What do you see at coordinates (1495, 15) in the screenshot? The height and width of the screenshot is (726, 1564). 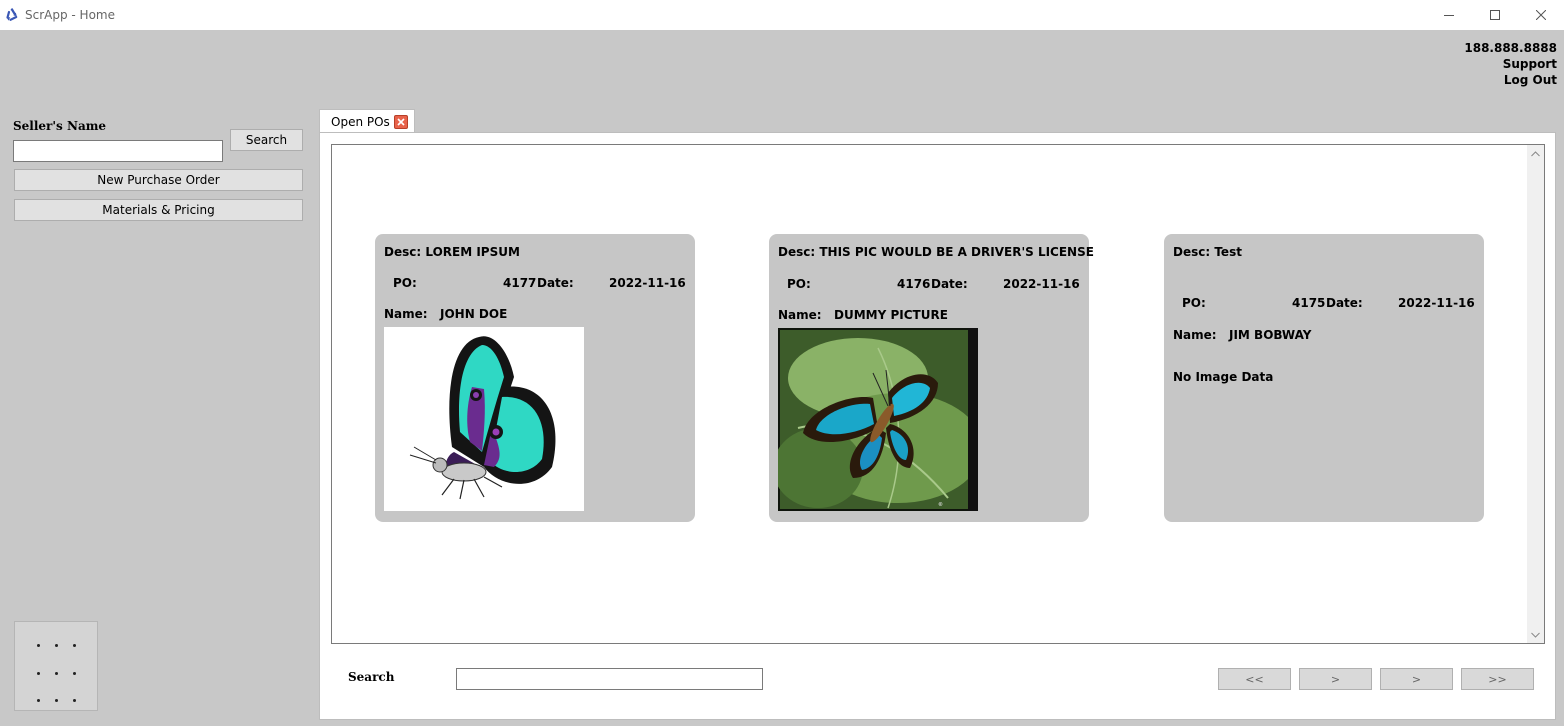 I see `maximize-icon` at bounding box center [1495, 15].